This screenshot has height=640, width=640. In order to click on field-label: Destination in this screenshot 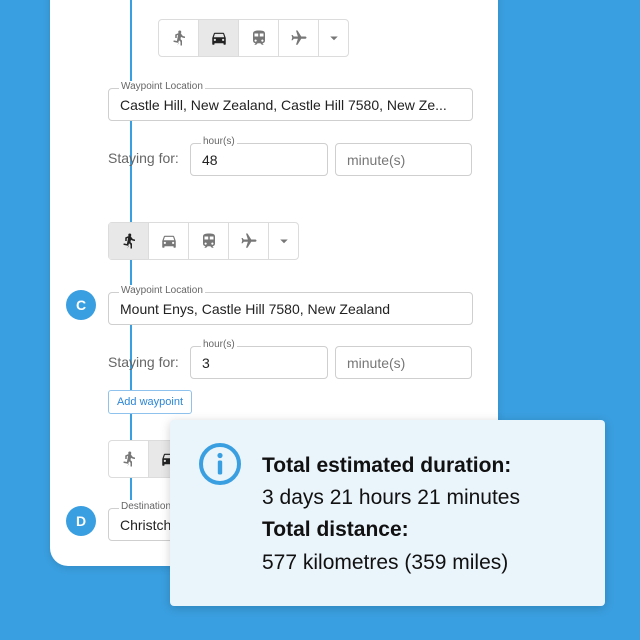, I will do `click(146, 506)`.